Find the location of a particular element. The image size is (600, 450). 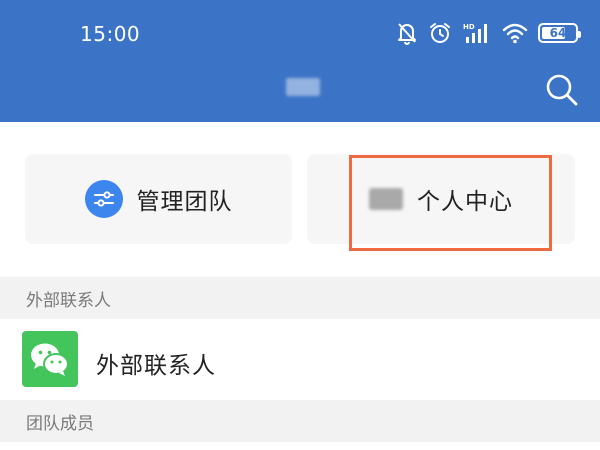

section-header-external-contacts: 外部联系人 is located at coordinates (300, 298).